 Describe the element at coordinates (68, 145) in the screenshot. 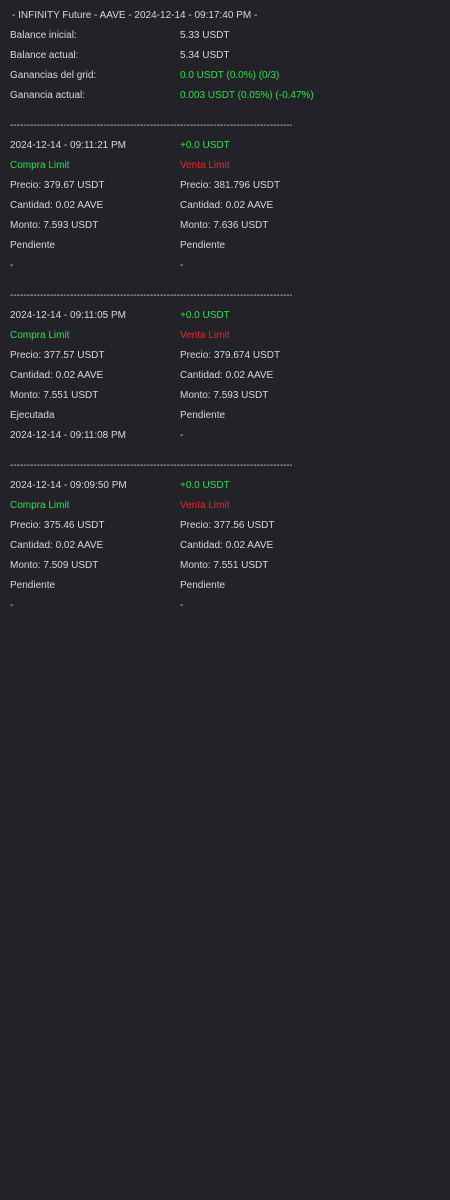

I see `order-timestamp: 2024-12-14 - 09:11:21 PM` at that location.